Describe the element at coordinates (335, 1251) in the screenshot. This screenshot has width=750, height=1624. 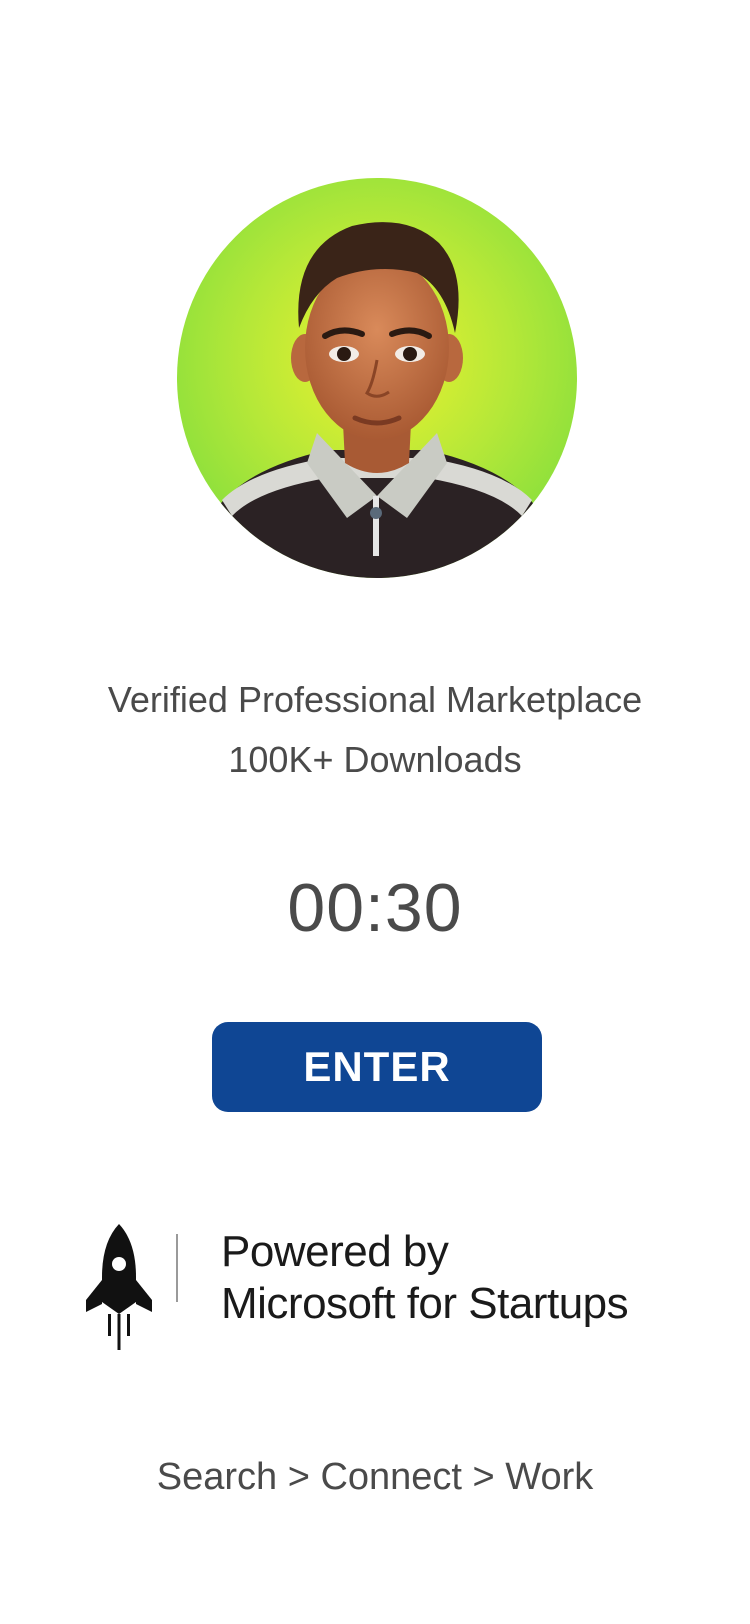
I see `brand-line-powered-by: Powered by` at that location.